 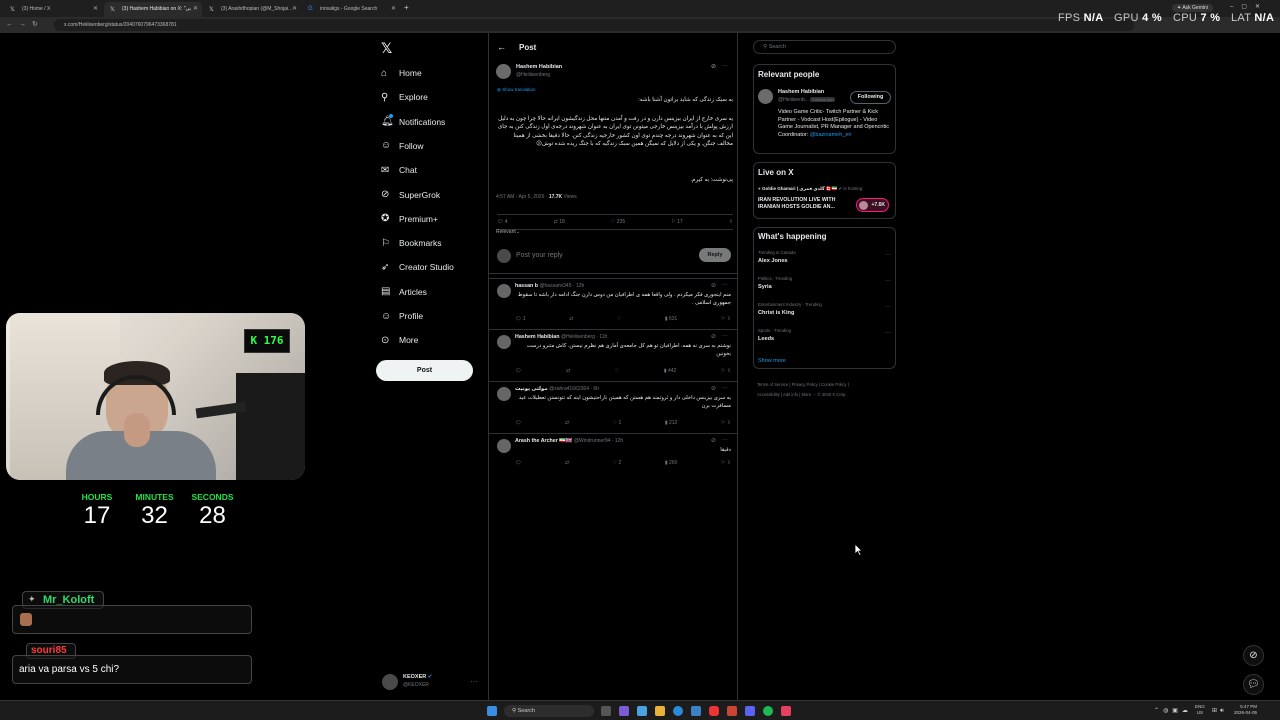 What do you see at coordinates (618, 222) in the screenshot?
I see `like-action: ♡ 235` at bounding box center [618, 222].